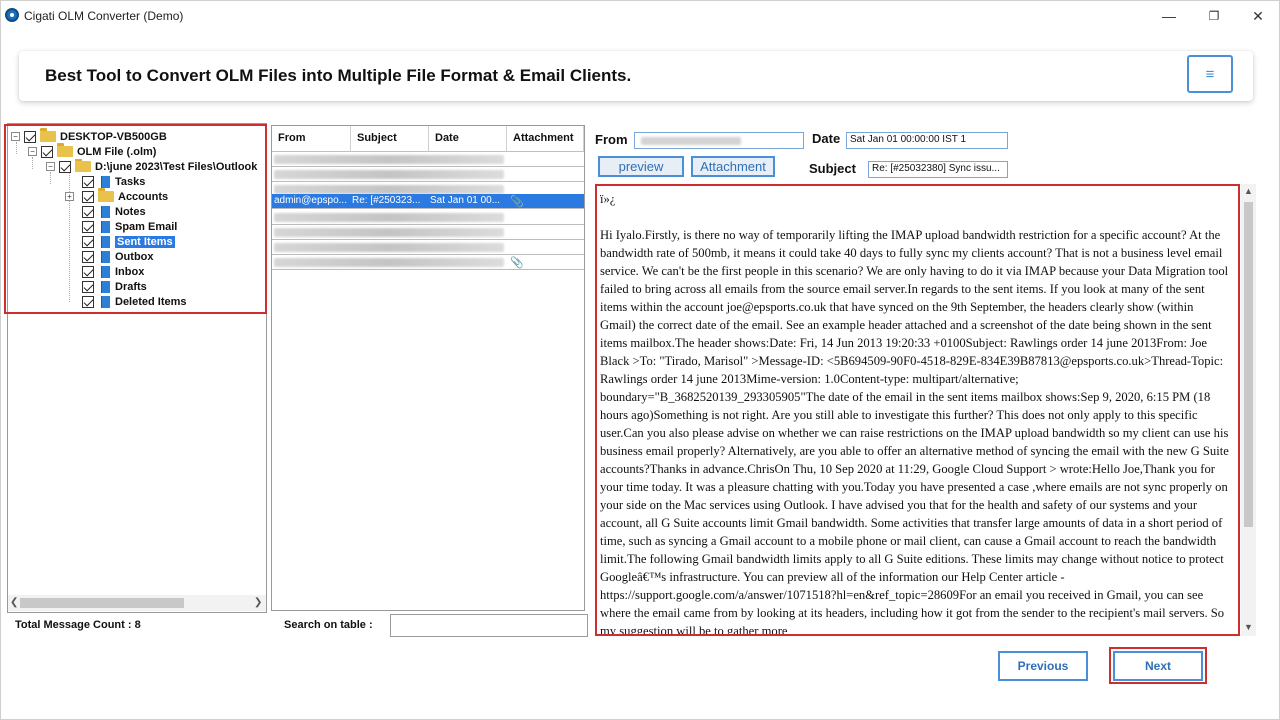 The width and height of the screenshot is (1280, 720). I want to click on date-field: Sat Jan 01 00:00:00 IST 1, so click(927, 140).